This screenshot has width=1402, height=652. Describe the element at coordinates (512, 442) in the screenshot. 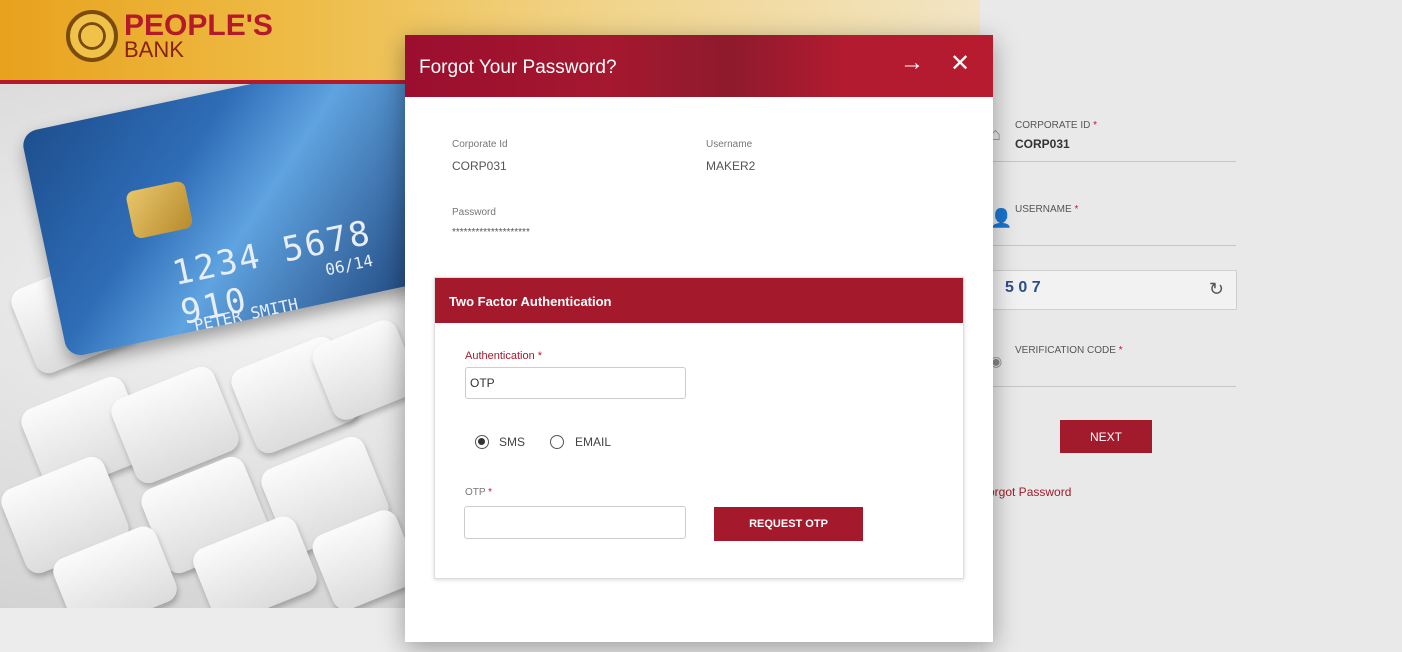

I see `sms-radio-label: SMS` at that location.